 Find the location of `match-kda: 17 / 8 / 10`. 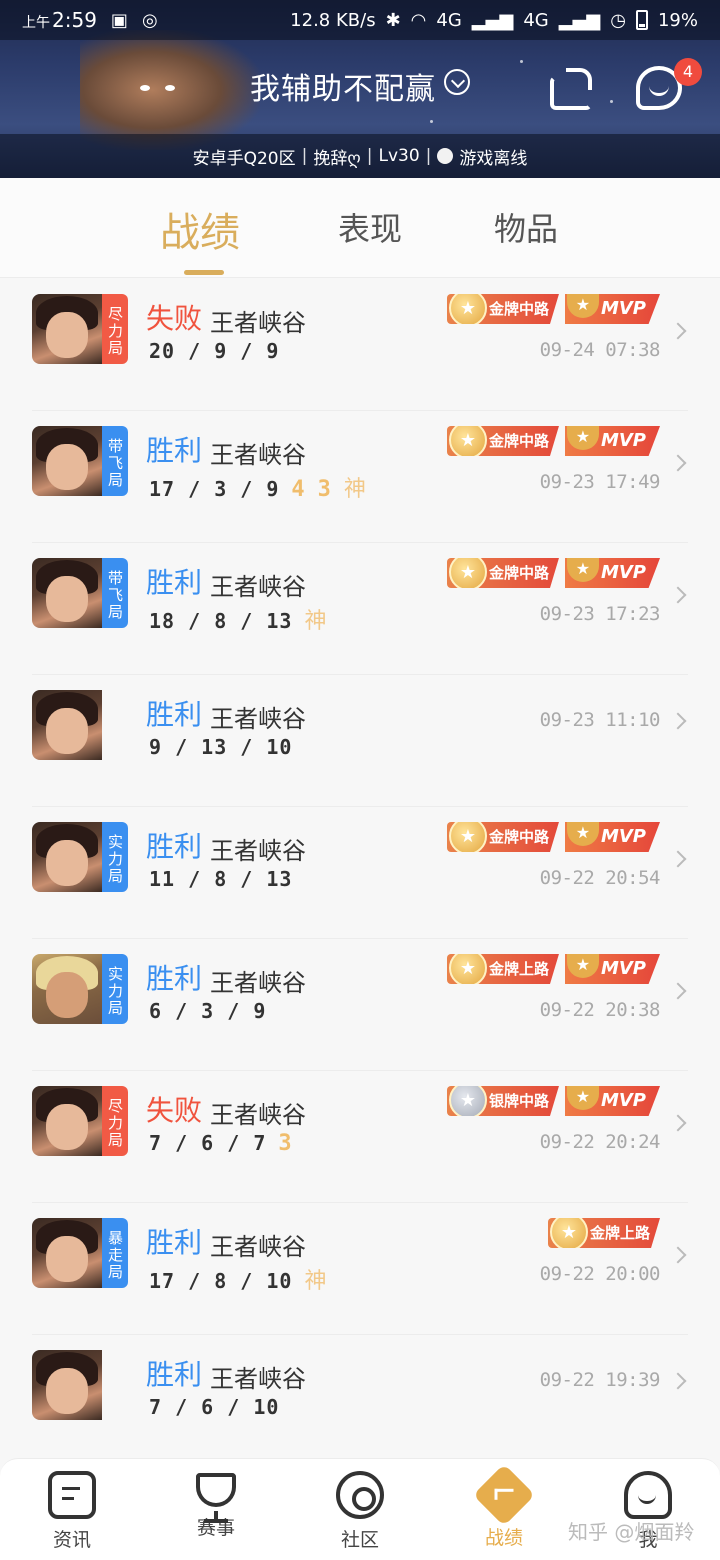

match-kda: 17 / 8 / 10 is located at coordinates (221, 1281).